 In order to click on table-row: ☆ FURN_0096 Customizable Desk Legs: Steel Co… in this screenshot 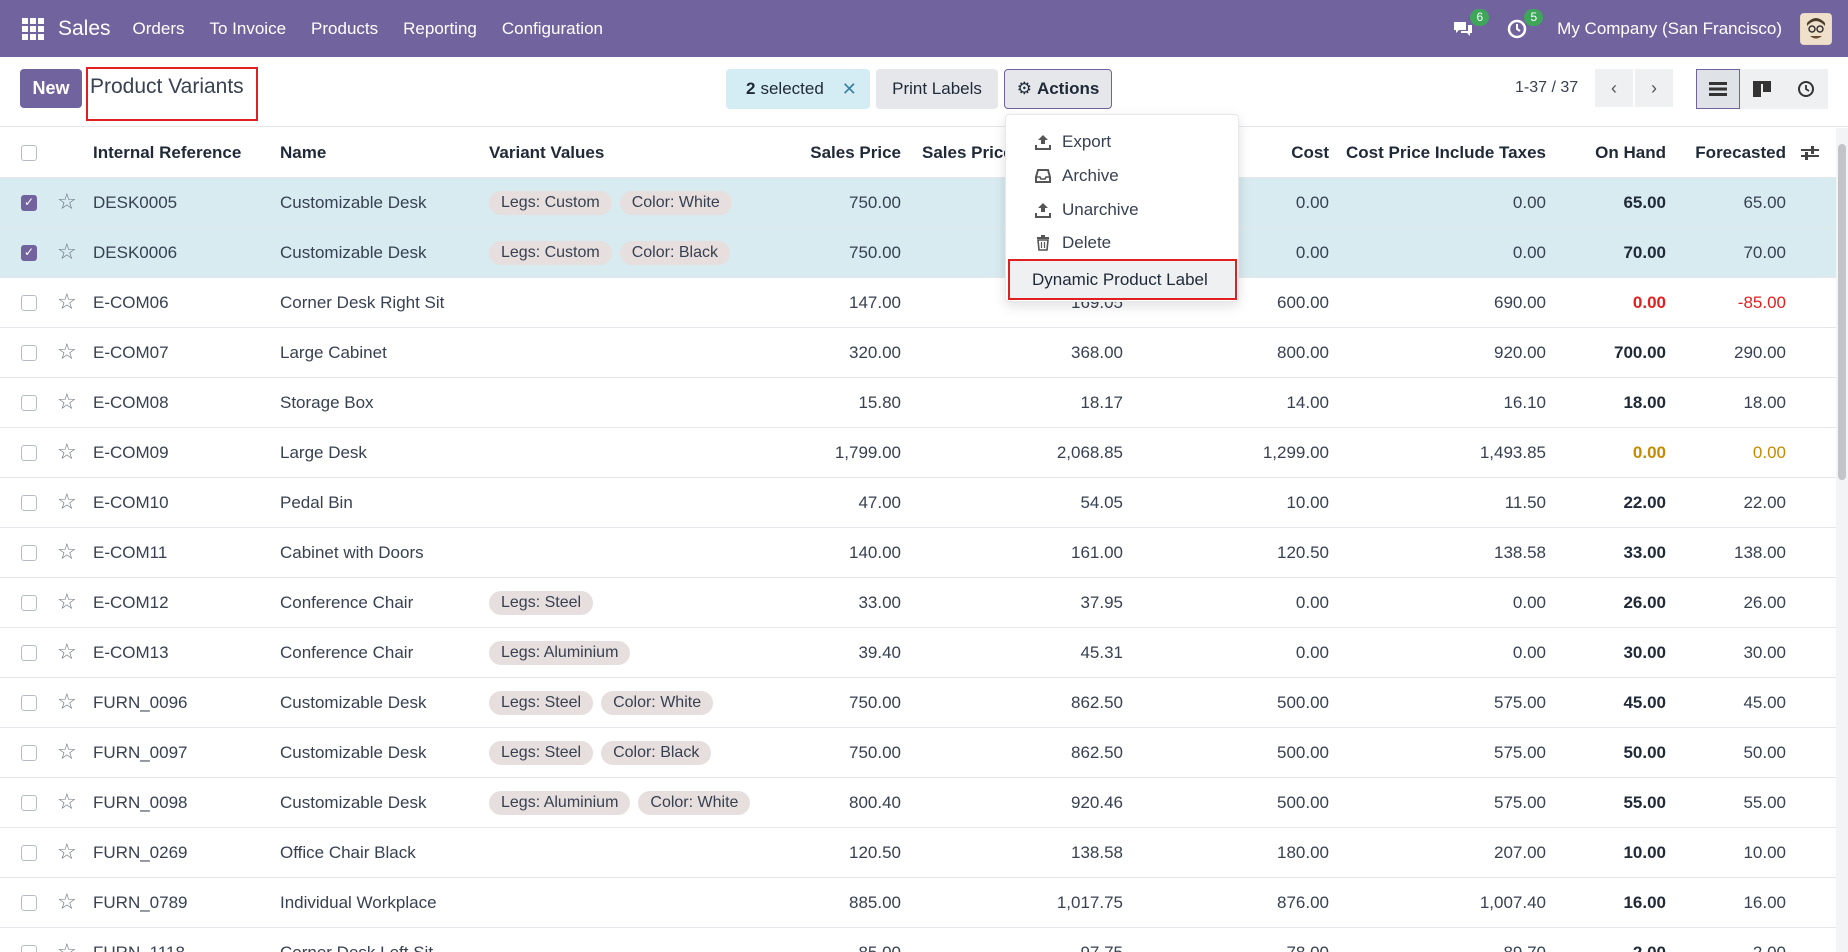, I will do `click(918, 703)`.